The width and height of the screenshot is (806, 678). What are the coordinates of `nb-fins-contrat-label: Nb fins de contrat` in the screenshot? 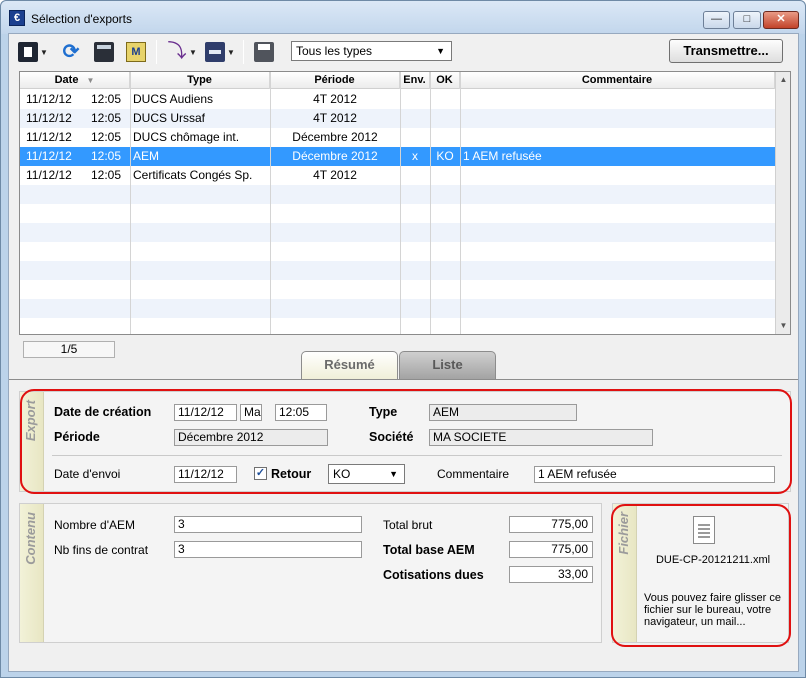 It's located at (101, 550).